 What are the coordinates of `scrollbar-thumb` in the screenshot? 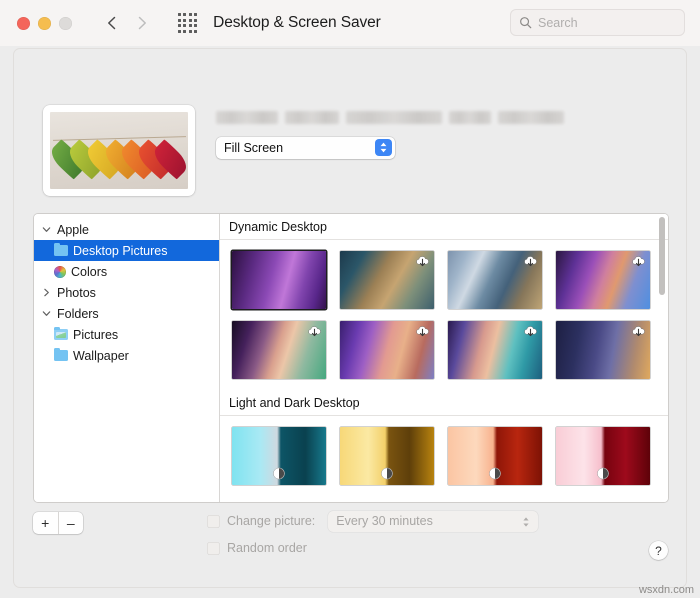 It's located at (662, 256).